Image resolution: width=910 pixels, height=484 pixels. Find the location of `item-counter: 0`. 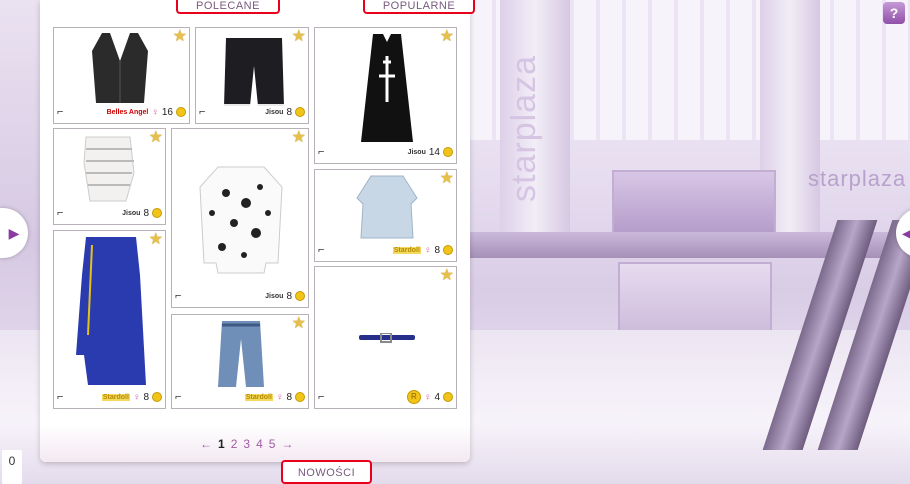

item-counter: 0 is located at coordinates (12, 467).